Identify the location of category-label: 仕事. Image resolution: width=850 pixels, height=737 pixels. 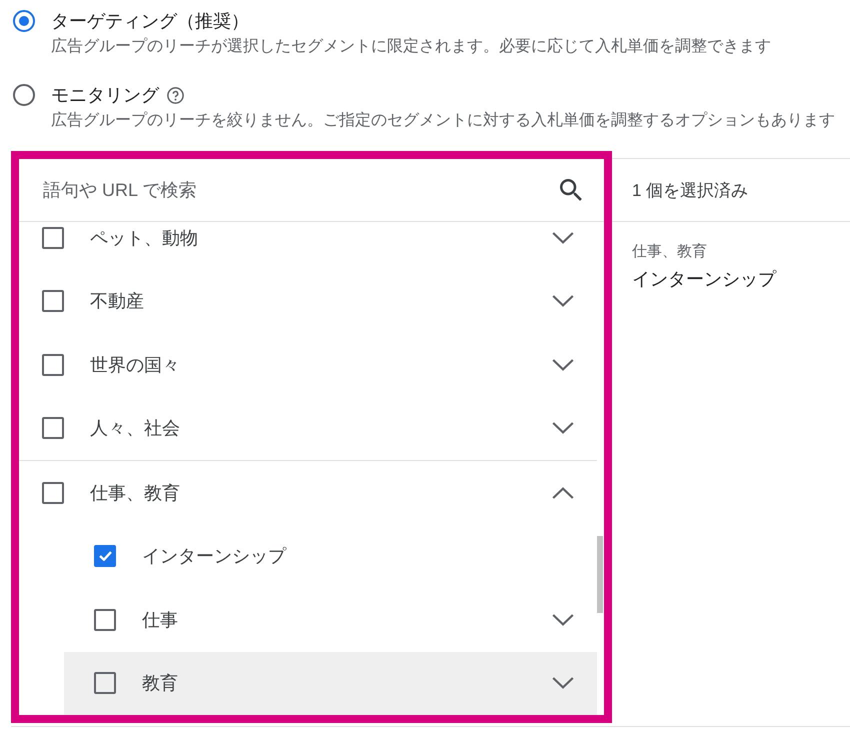
(160, 620).